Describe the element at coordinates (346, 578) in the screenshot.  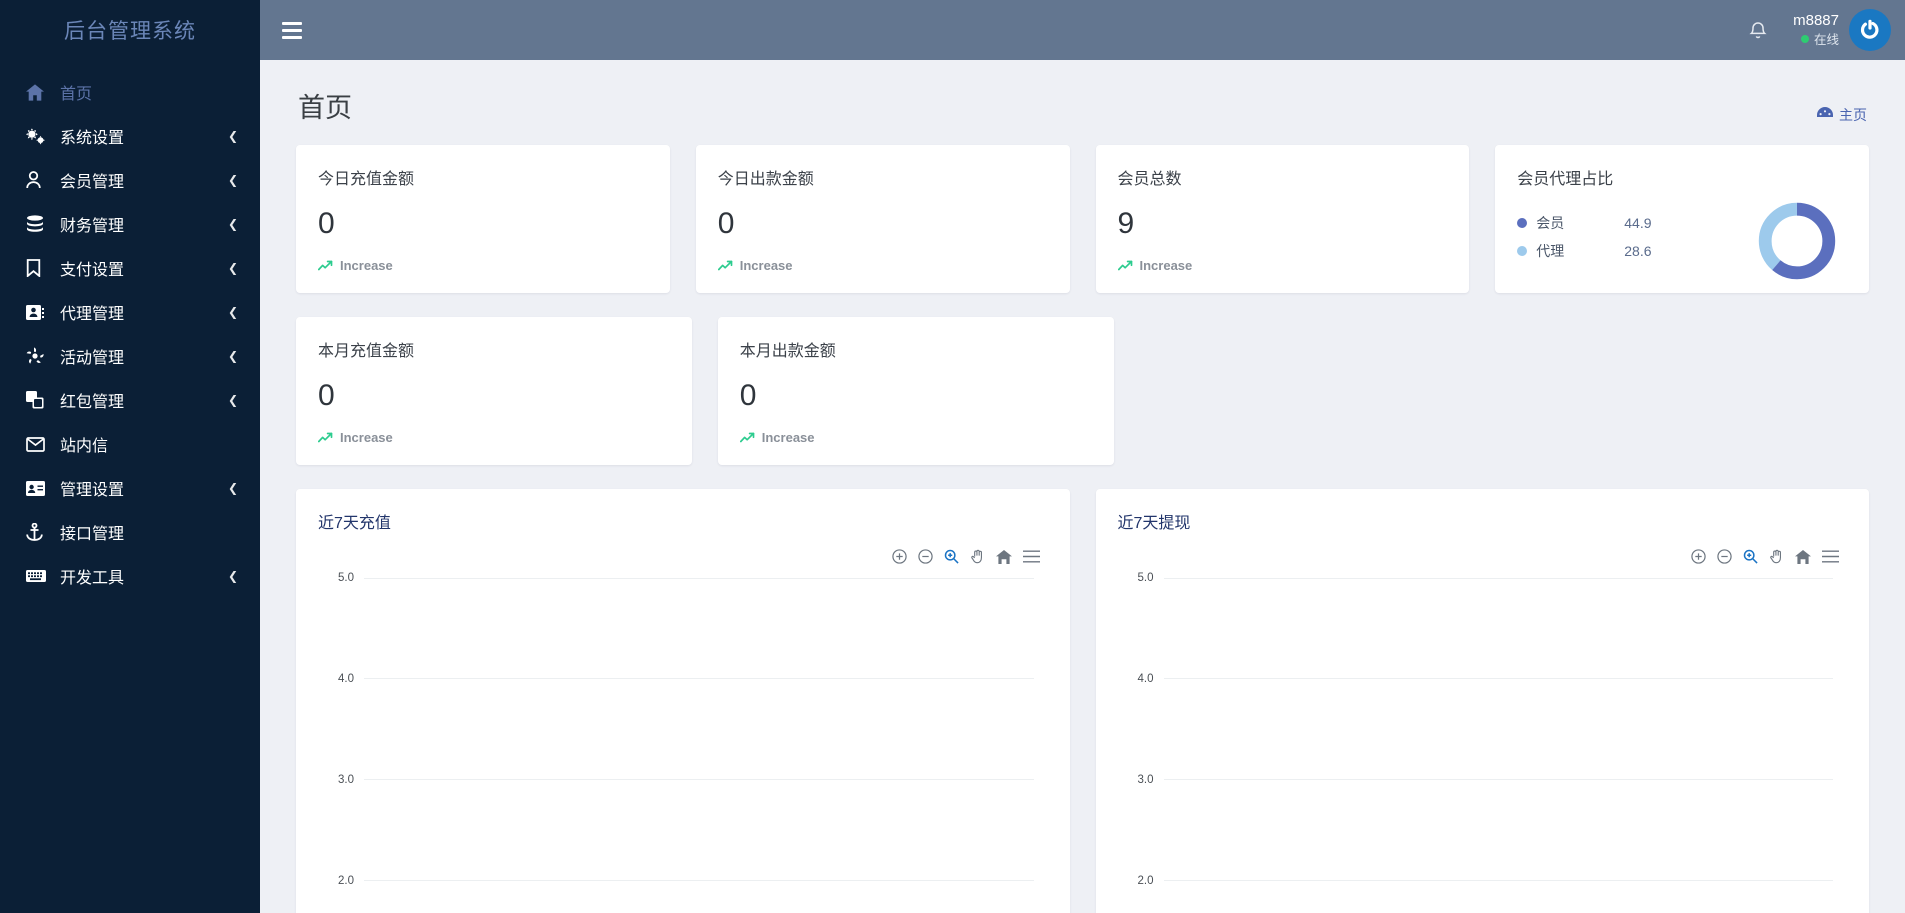
I see `y-tick-label: 5.0` at that location.